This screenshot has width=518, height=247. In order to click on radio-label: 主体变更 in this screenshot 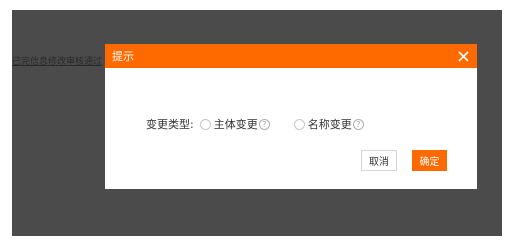, I will do `click(235, 124)`.